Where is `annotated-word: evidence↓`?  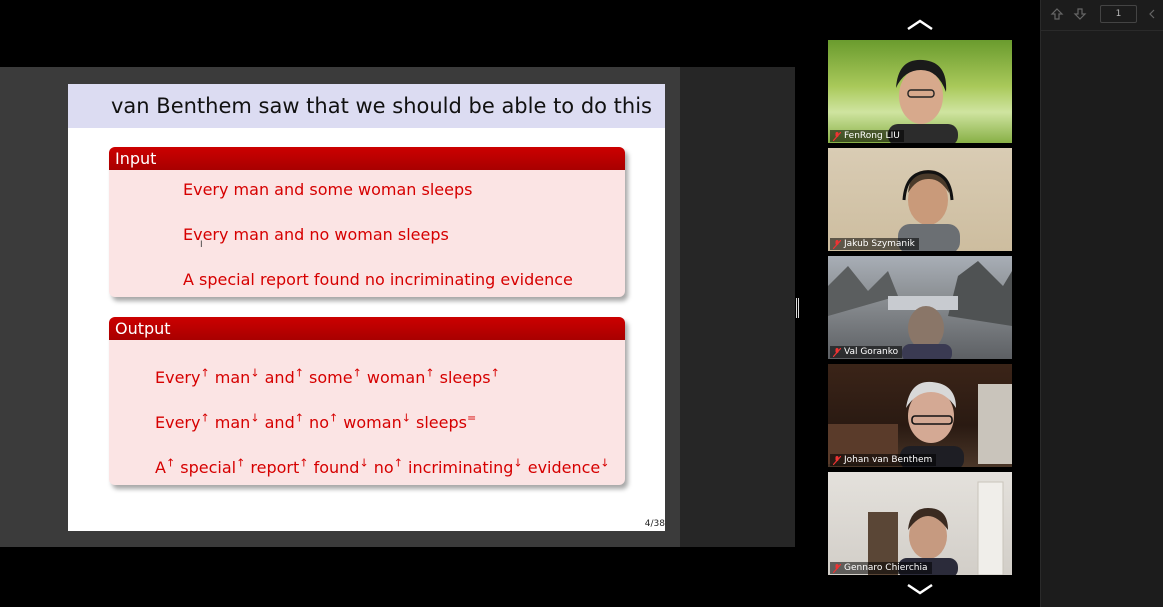 annotated-word: evidence↓ is located at coordinates (568, 467).